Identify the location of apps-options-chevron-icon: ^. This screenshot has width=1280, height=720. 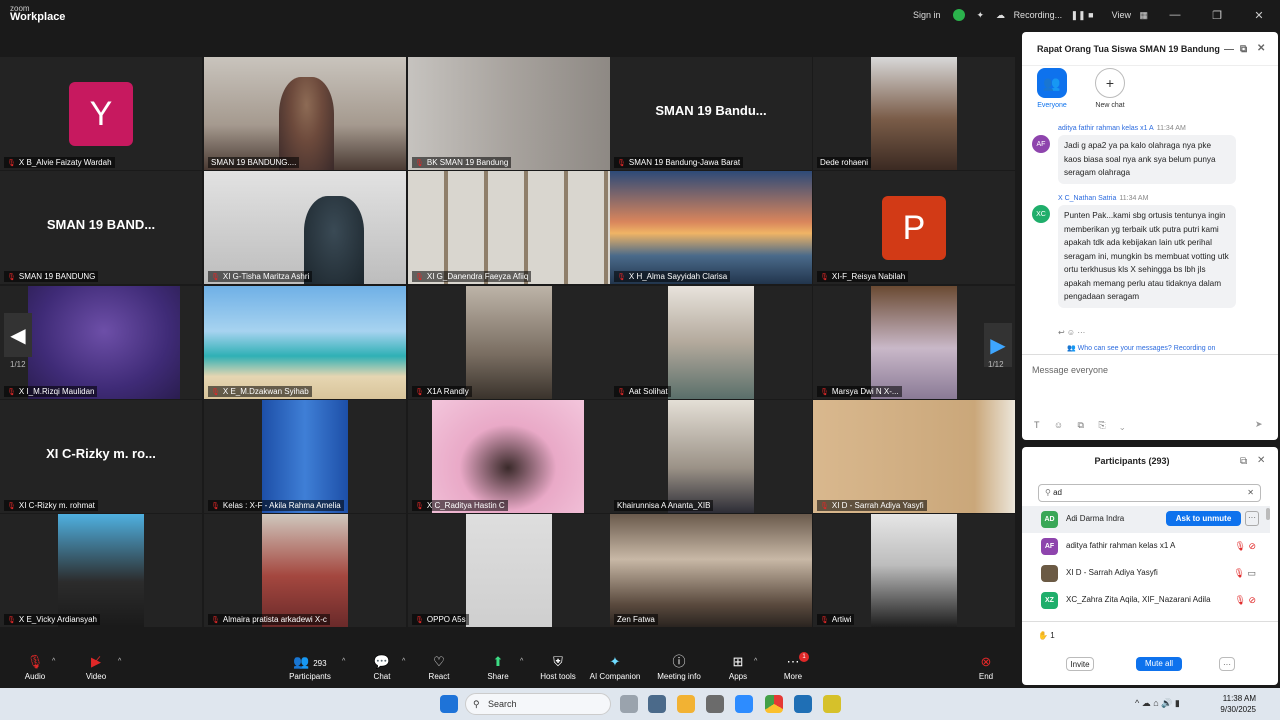
(755, 661).